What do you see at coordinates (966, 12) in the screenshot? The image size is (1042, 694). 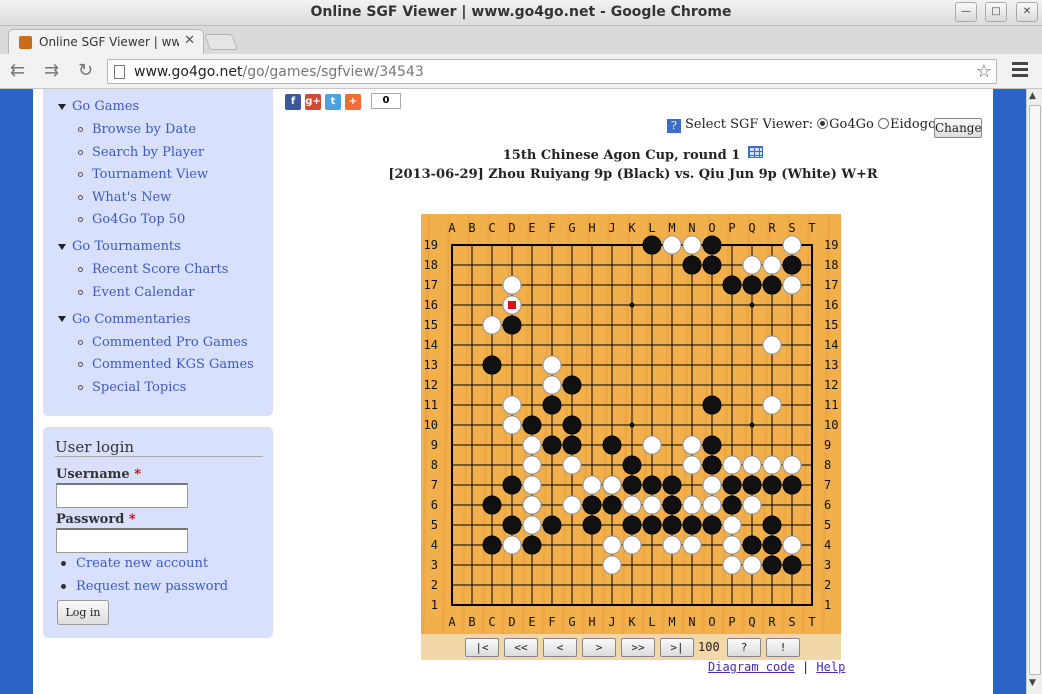 I see `minimize-button: —` at bounding box center [966, 12].